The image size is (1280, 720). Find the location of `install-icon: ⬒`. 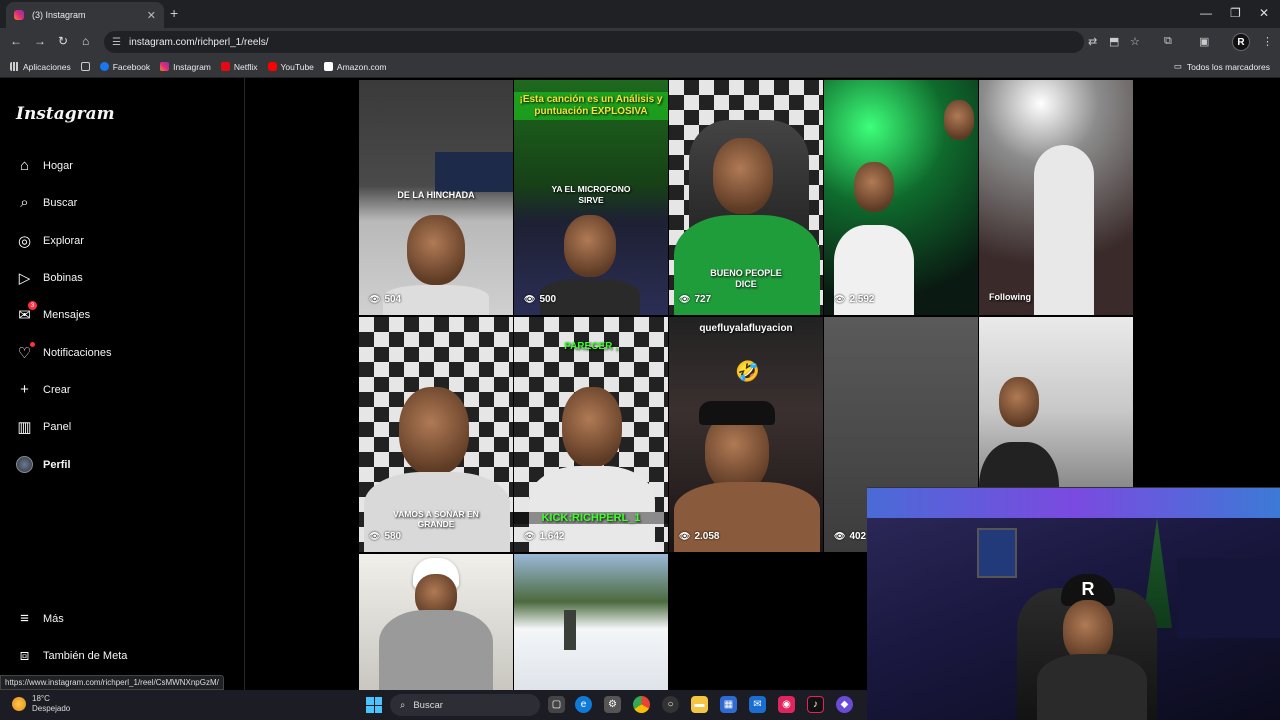

install-icon: ⬒ is located at coordinates (1114, 41).